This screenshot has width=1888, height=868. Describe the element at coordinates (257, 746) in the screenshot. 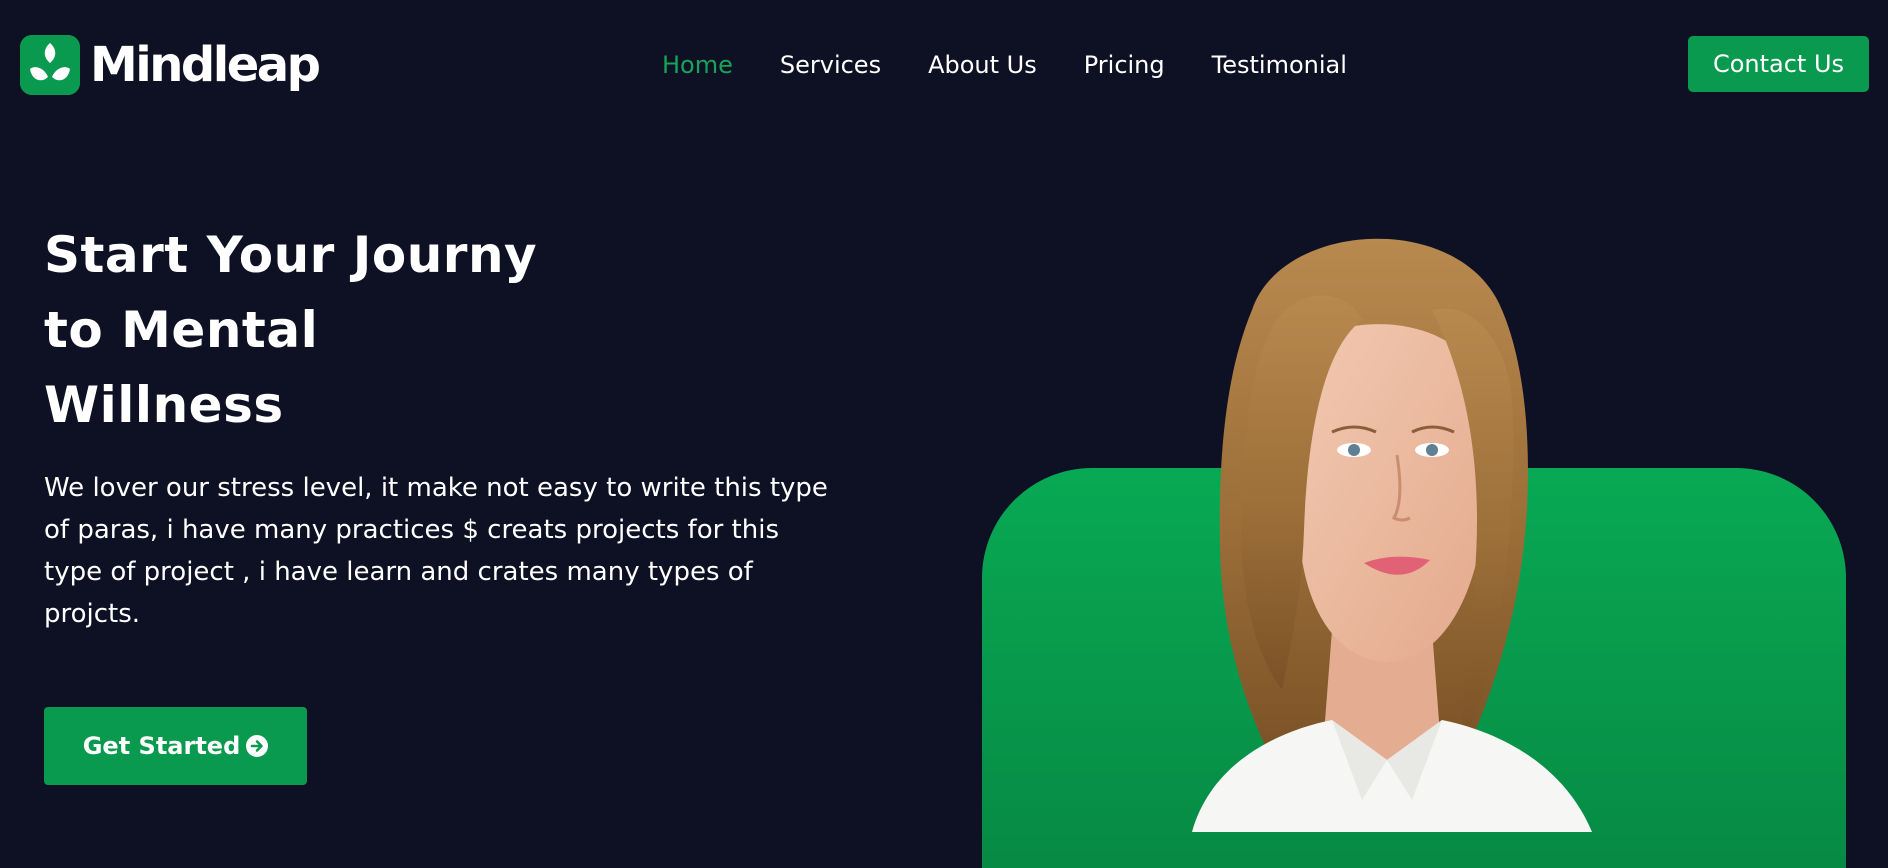

I see `arrow-circle-right-icon` at that location.